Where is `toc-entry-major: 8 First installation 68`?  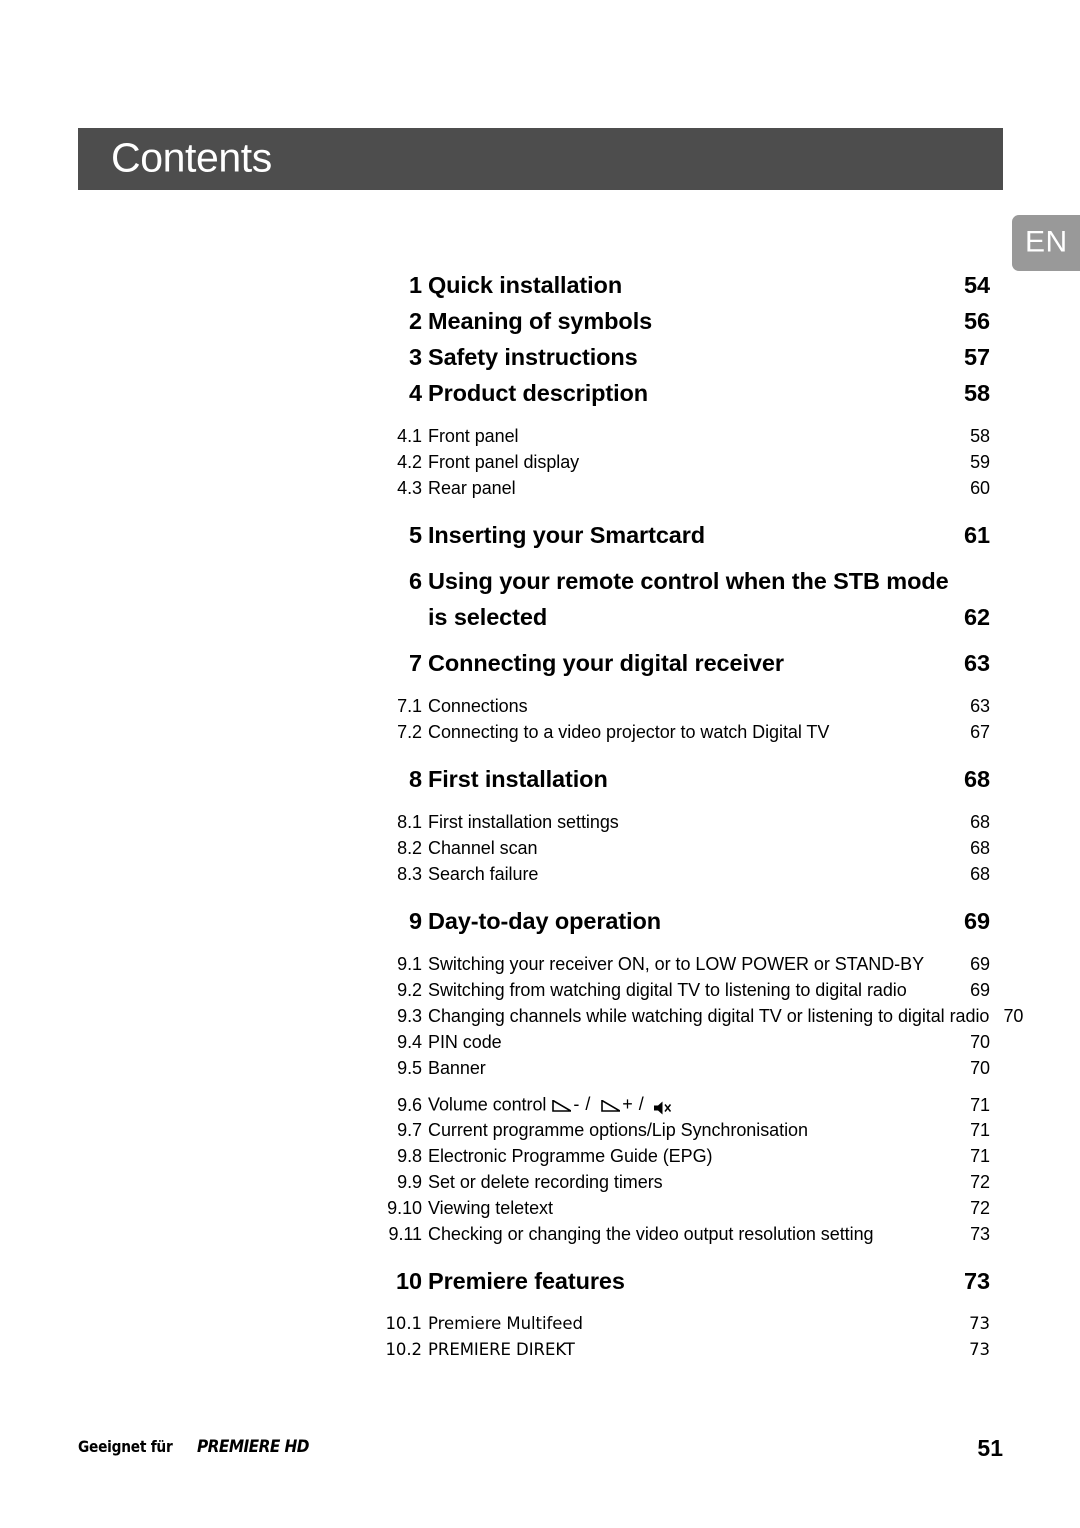
toc-entry-major: 8 First installation 68 is located at coordinates (540, 784).